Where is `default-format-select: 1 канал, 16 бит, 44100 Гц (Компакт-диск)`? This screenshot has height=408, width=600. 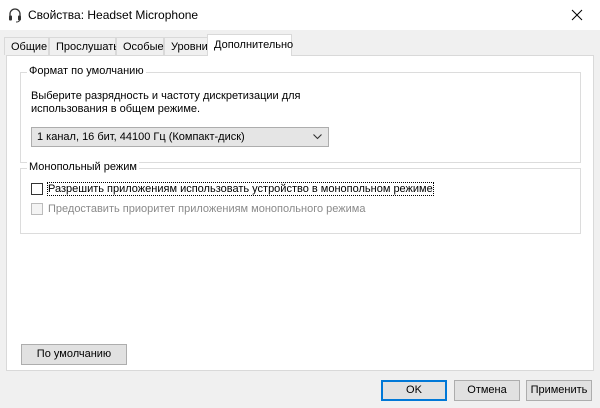
default-format-select: 1 канал, 16 бит, 44100 Гц (Компакт-диск) is located at coordinates (180, 137).